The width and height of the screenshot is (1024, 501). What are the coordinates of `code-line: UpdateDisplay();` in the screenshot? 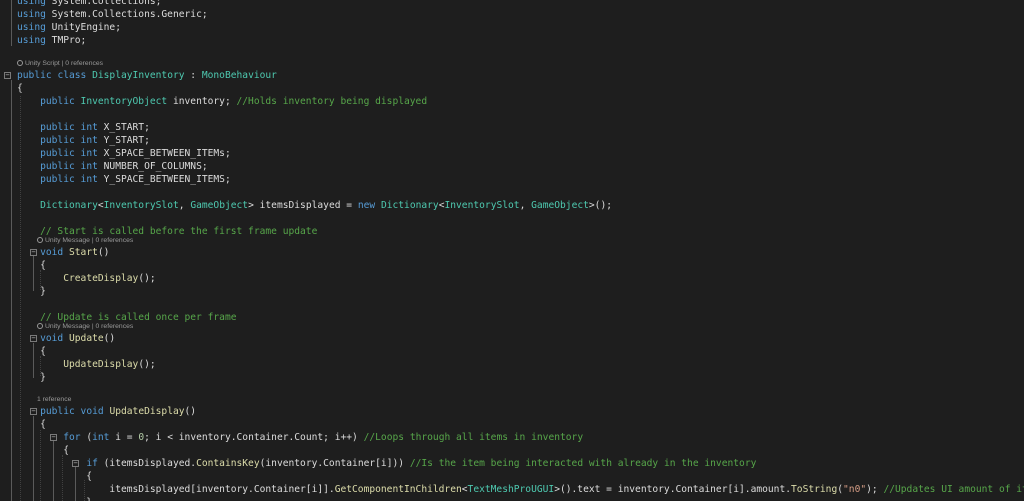 It's located at (86, 364).